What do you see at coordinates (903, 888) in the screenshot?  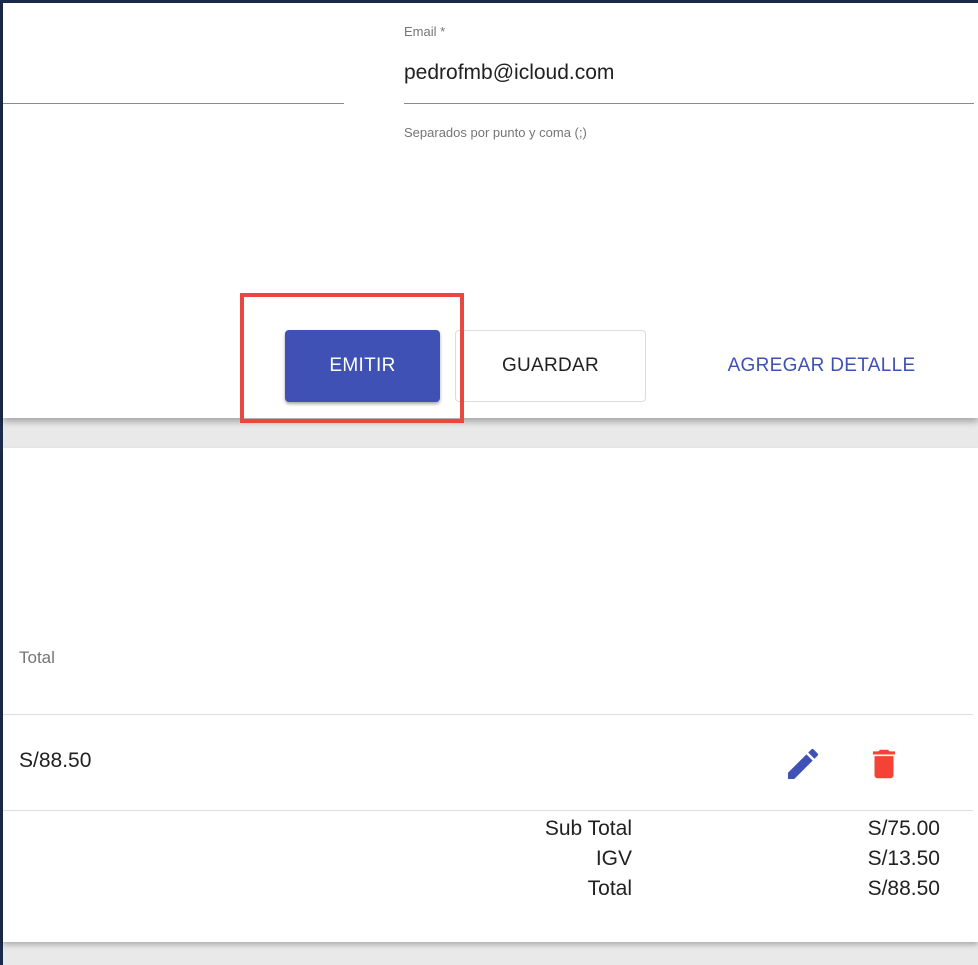 I see `summary-total-value: S/88.50` at bounding box center [903, 888].